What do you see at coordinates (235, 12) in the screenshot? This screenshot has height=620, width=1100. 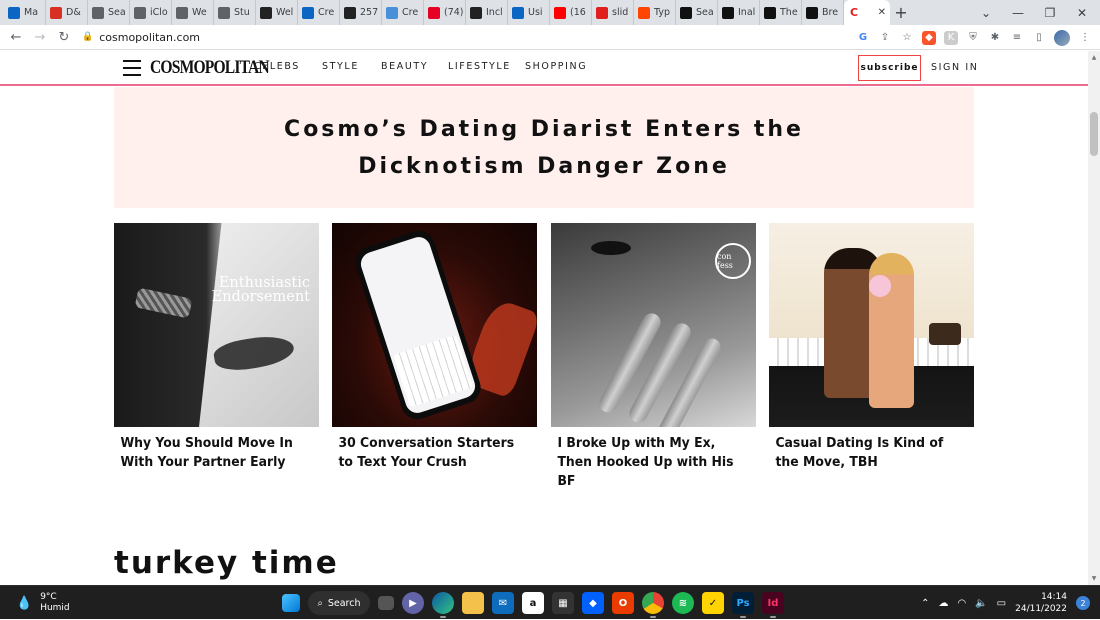 I see `browser-tab: Stu` at bounding box center [235, 12].